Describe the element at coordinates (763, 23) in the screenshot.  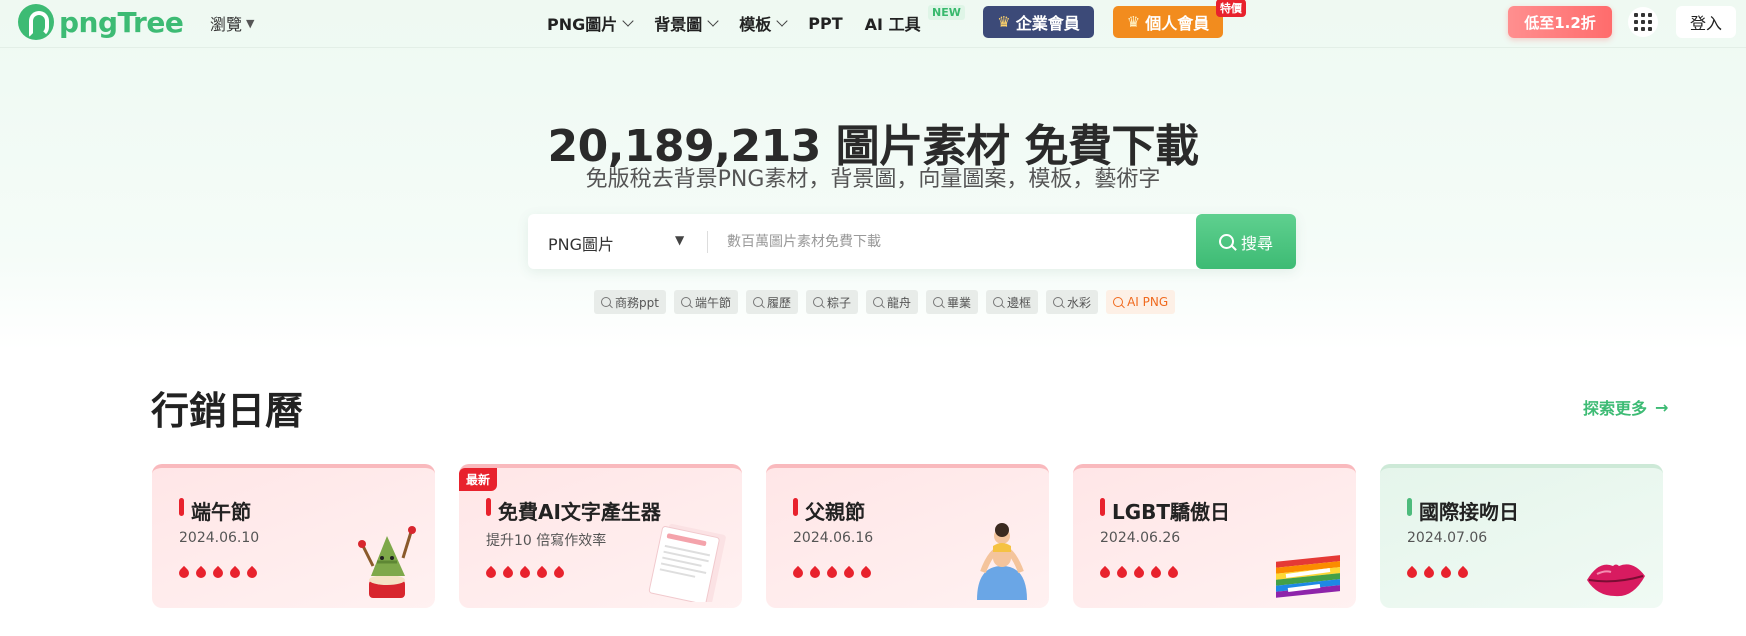
I see `nav-templates: 模板` at that location.